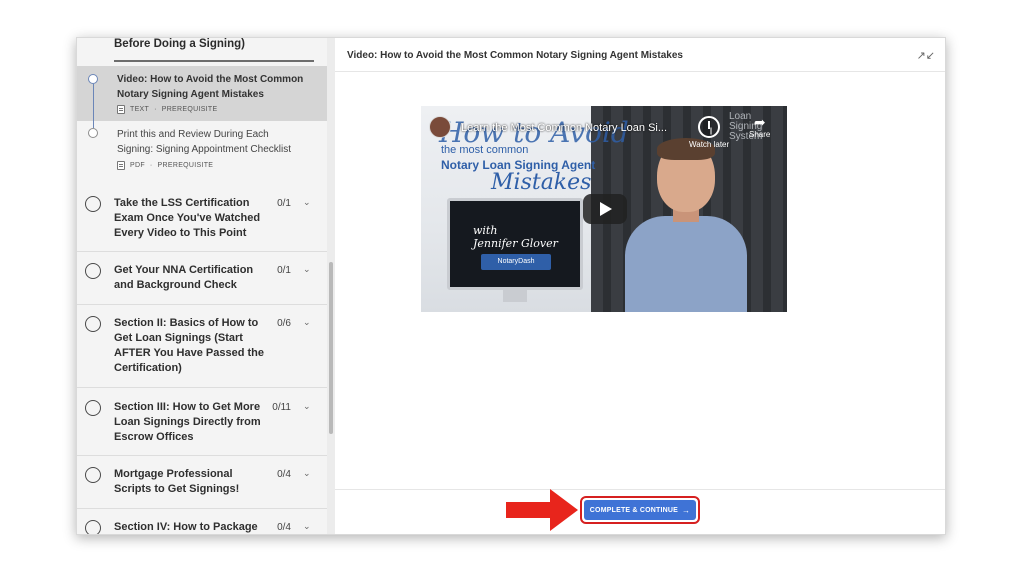  Describe the element at coordinates (331, 348) in the screenshot. I see `sidebar-scrollbar-thumb` at that location.